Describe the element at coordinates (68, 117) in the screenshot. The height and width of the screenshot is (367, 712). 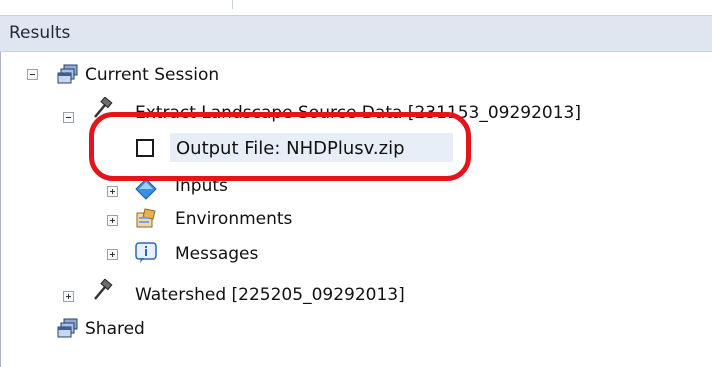
I see `collapse-tool-run-button` at that location.